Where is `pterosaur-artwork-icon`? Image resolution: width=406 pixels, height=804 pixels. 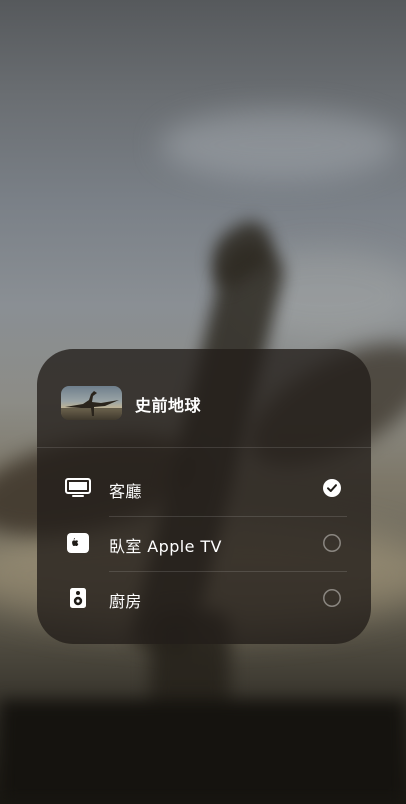 pterosaur-artwork-icon is located at coordinates (91, 405).